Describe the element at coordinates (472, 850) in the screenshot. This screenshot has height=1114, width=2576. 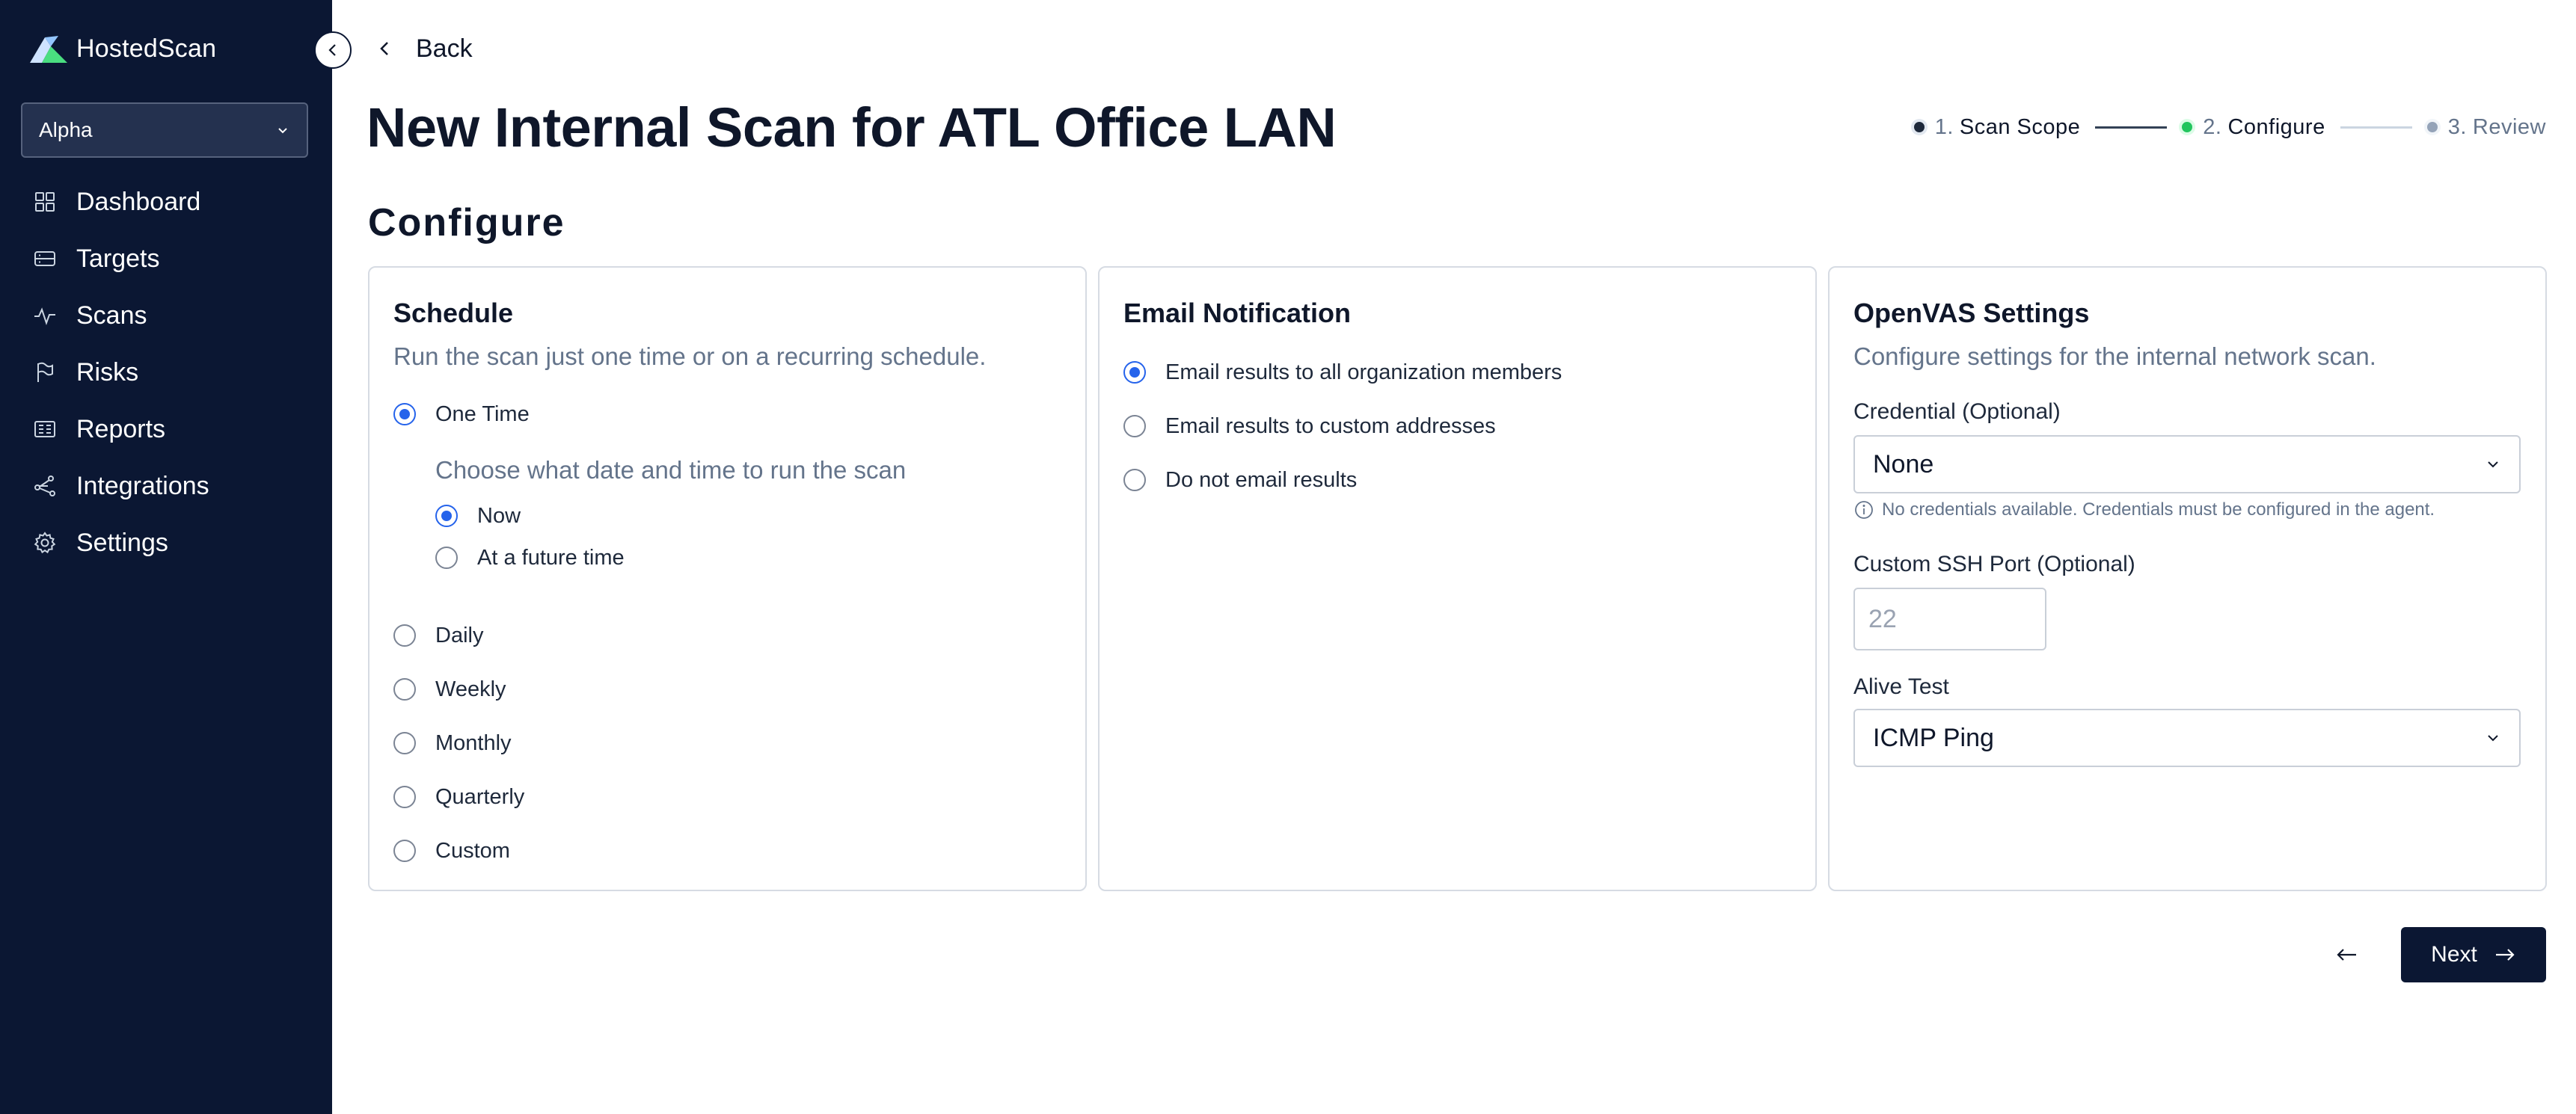
I see `radio-label: Custom` at that location.